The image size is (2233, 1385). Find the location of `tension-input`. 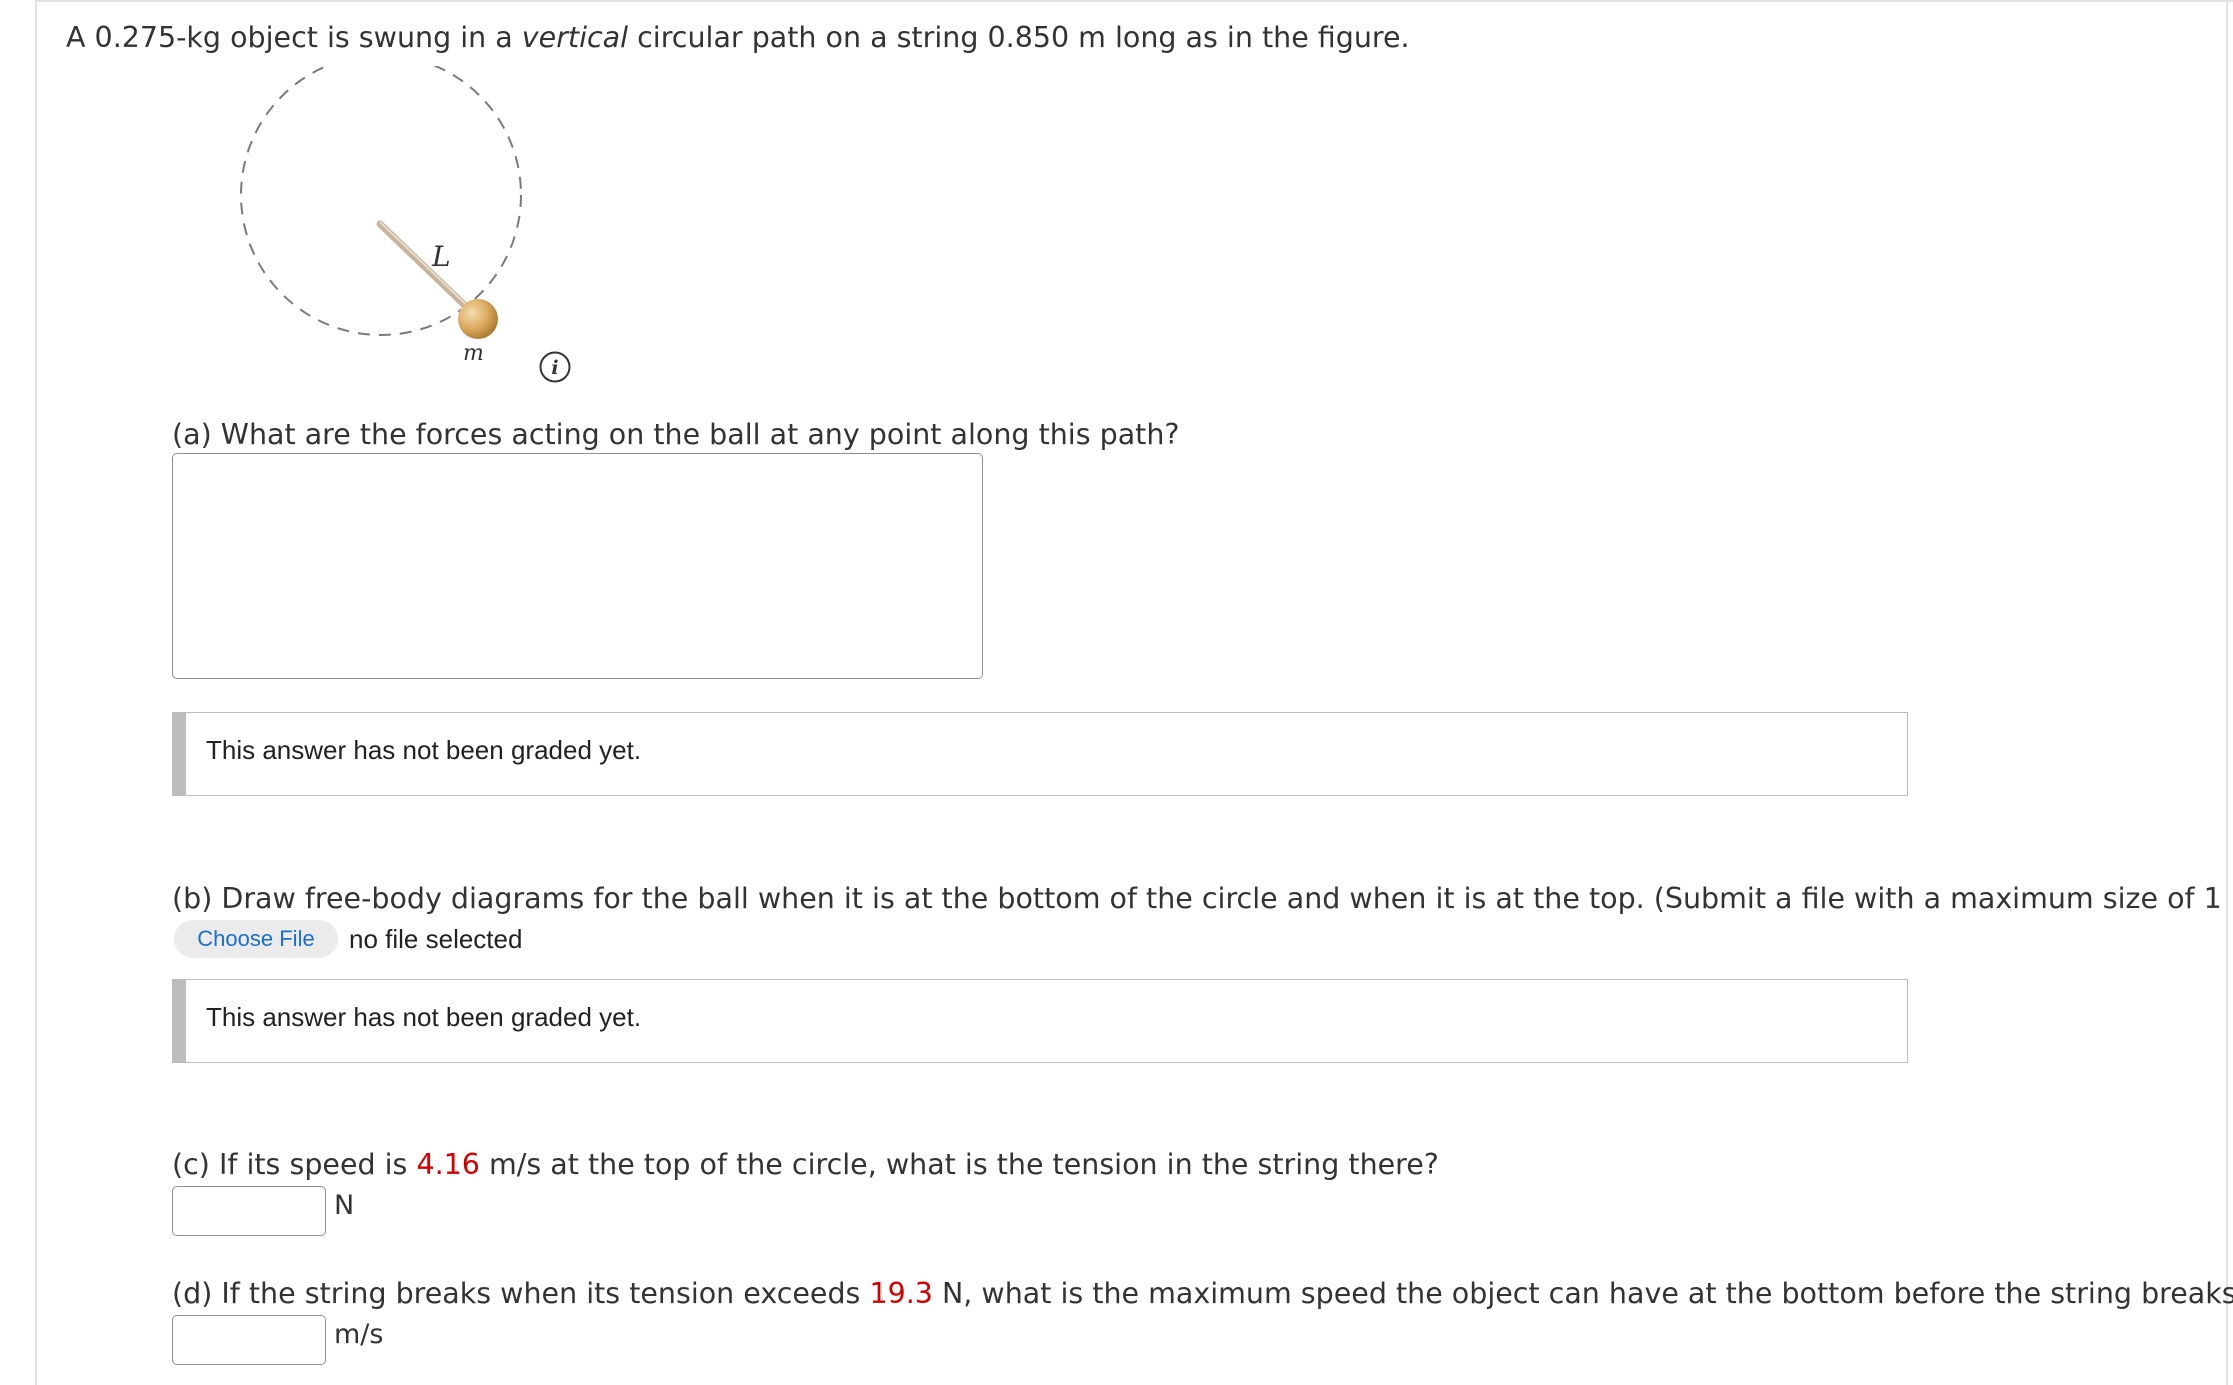

tension-input is located at coordinates (249, 1211).